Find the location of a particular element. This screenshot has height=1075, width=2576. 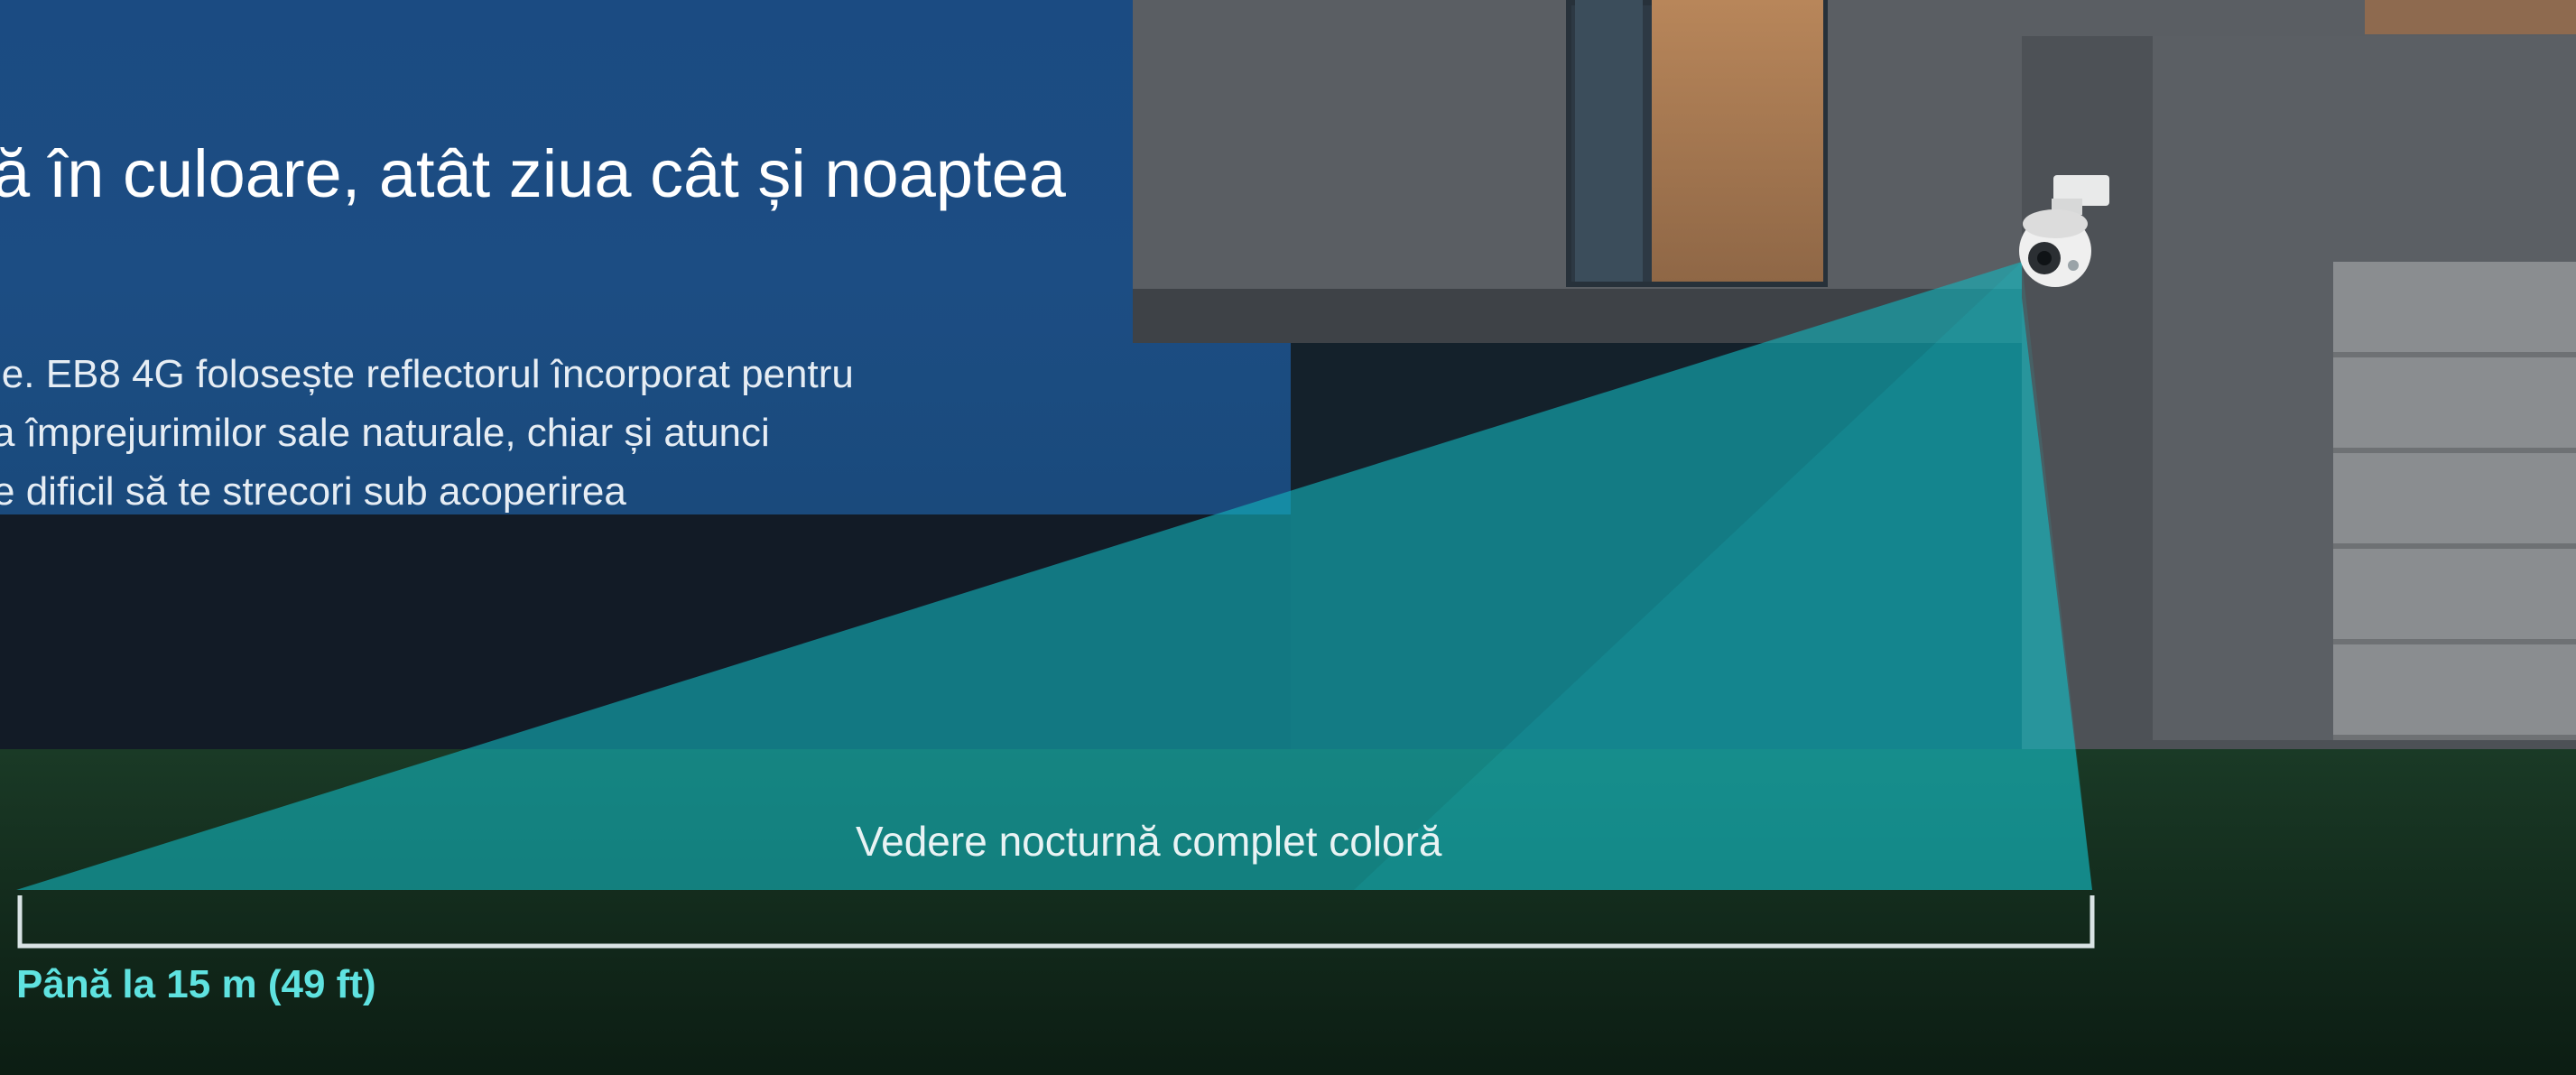

range-label: Până la 15 m (49 ft) is located at coordinates (196, 984).